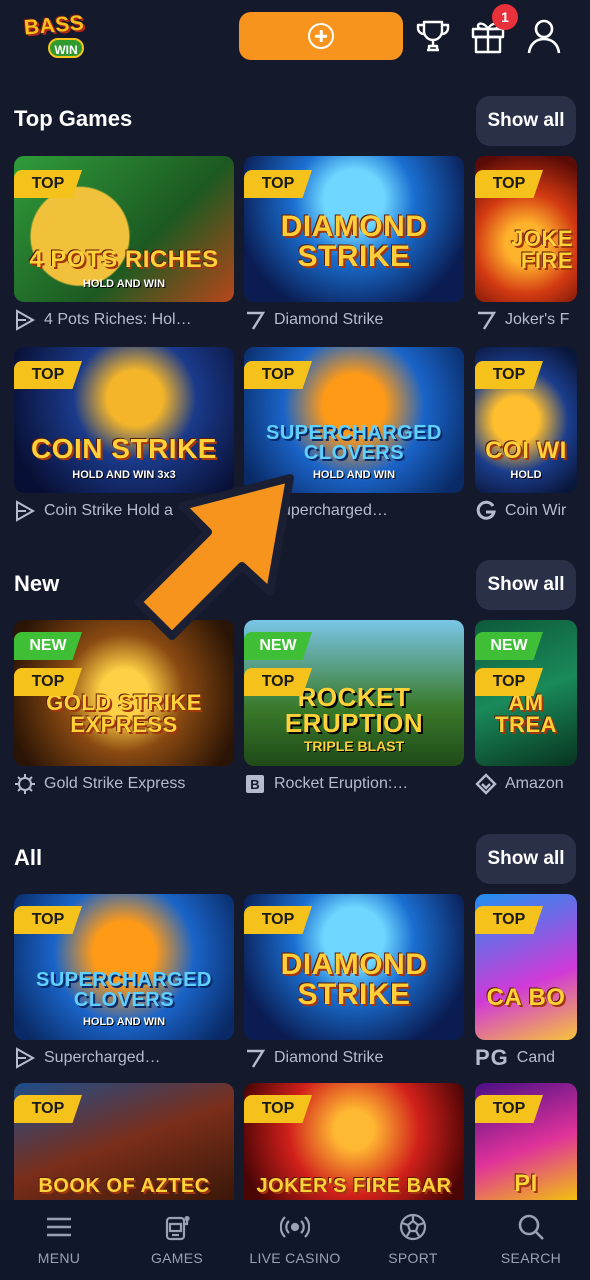  I want to click on game-card-book-of-aztec: BOOK OF AZTEC TOP, so click(124, 1141).